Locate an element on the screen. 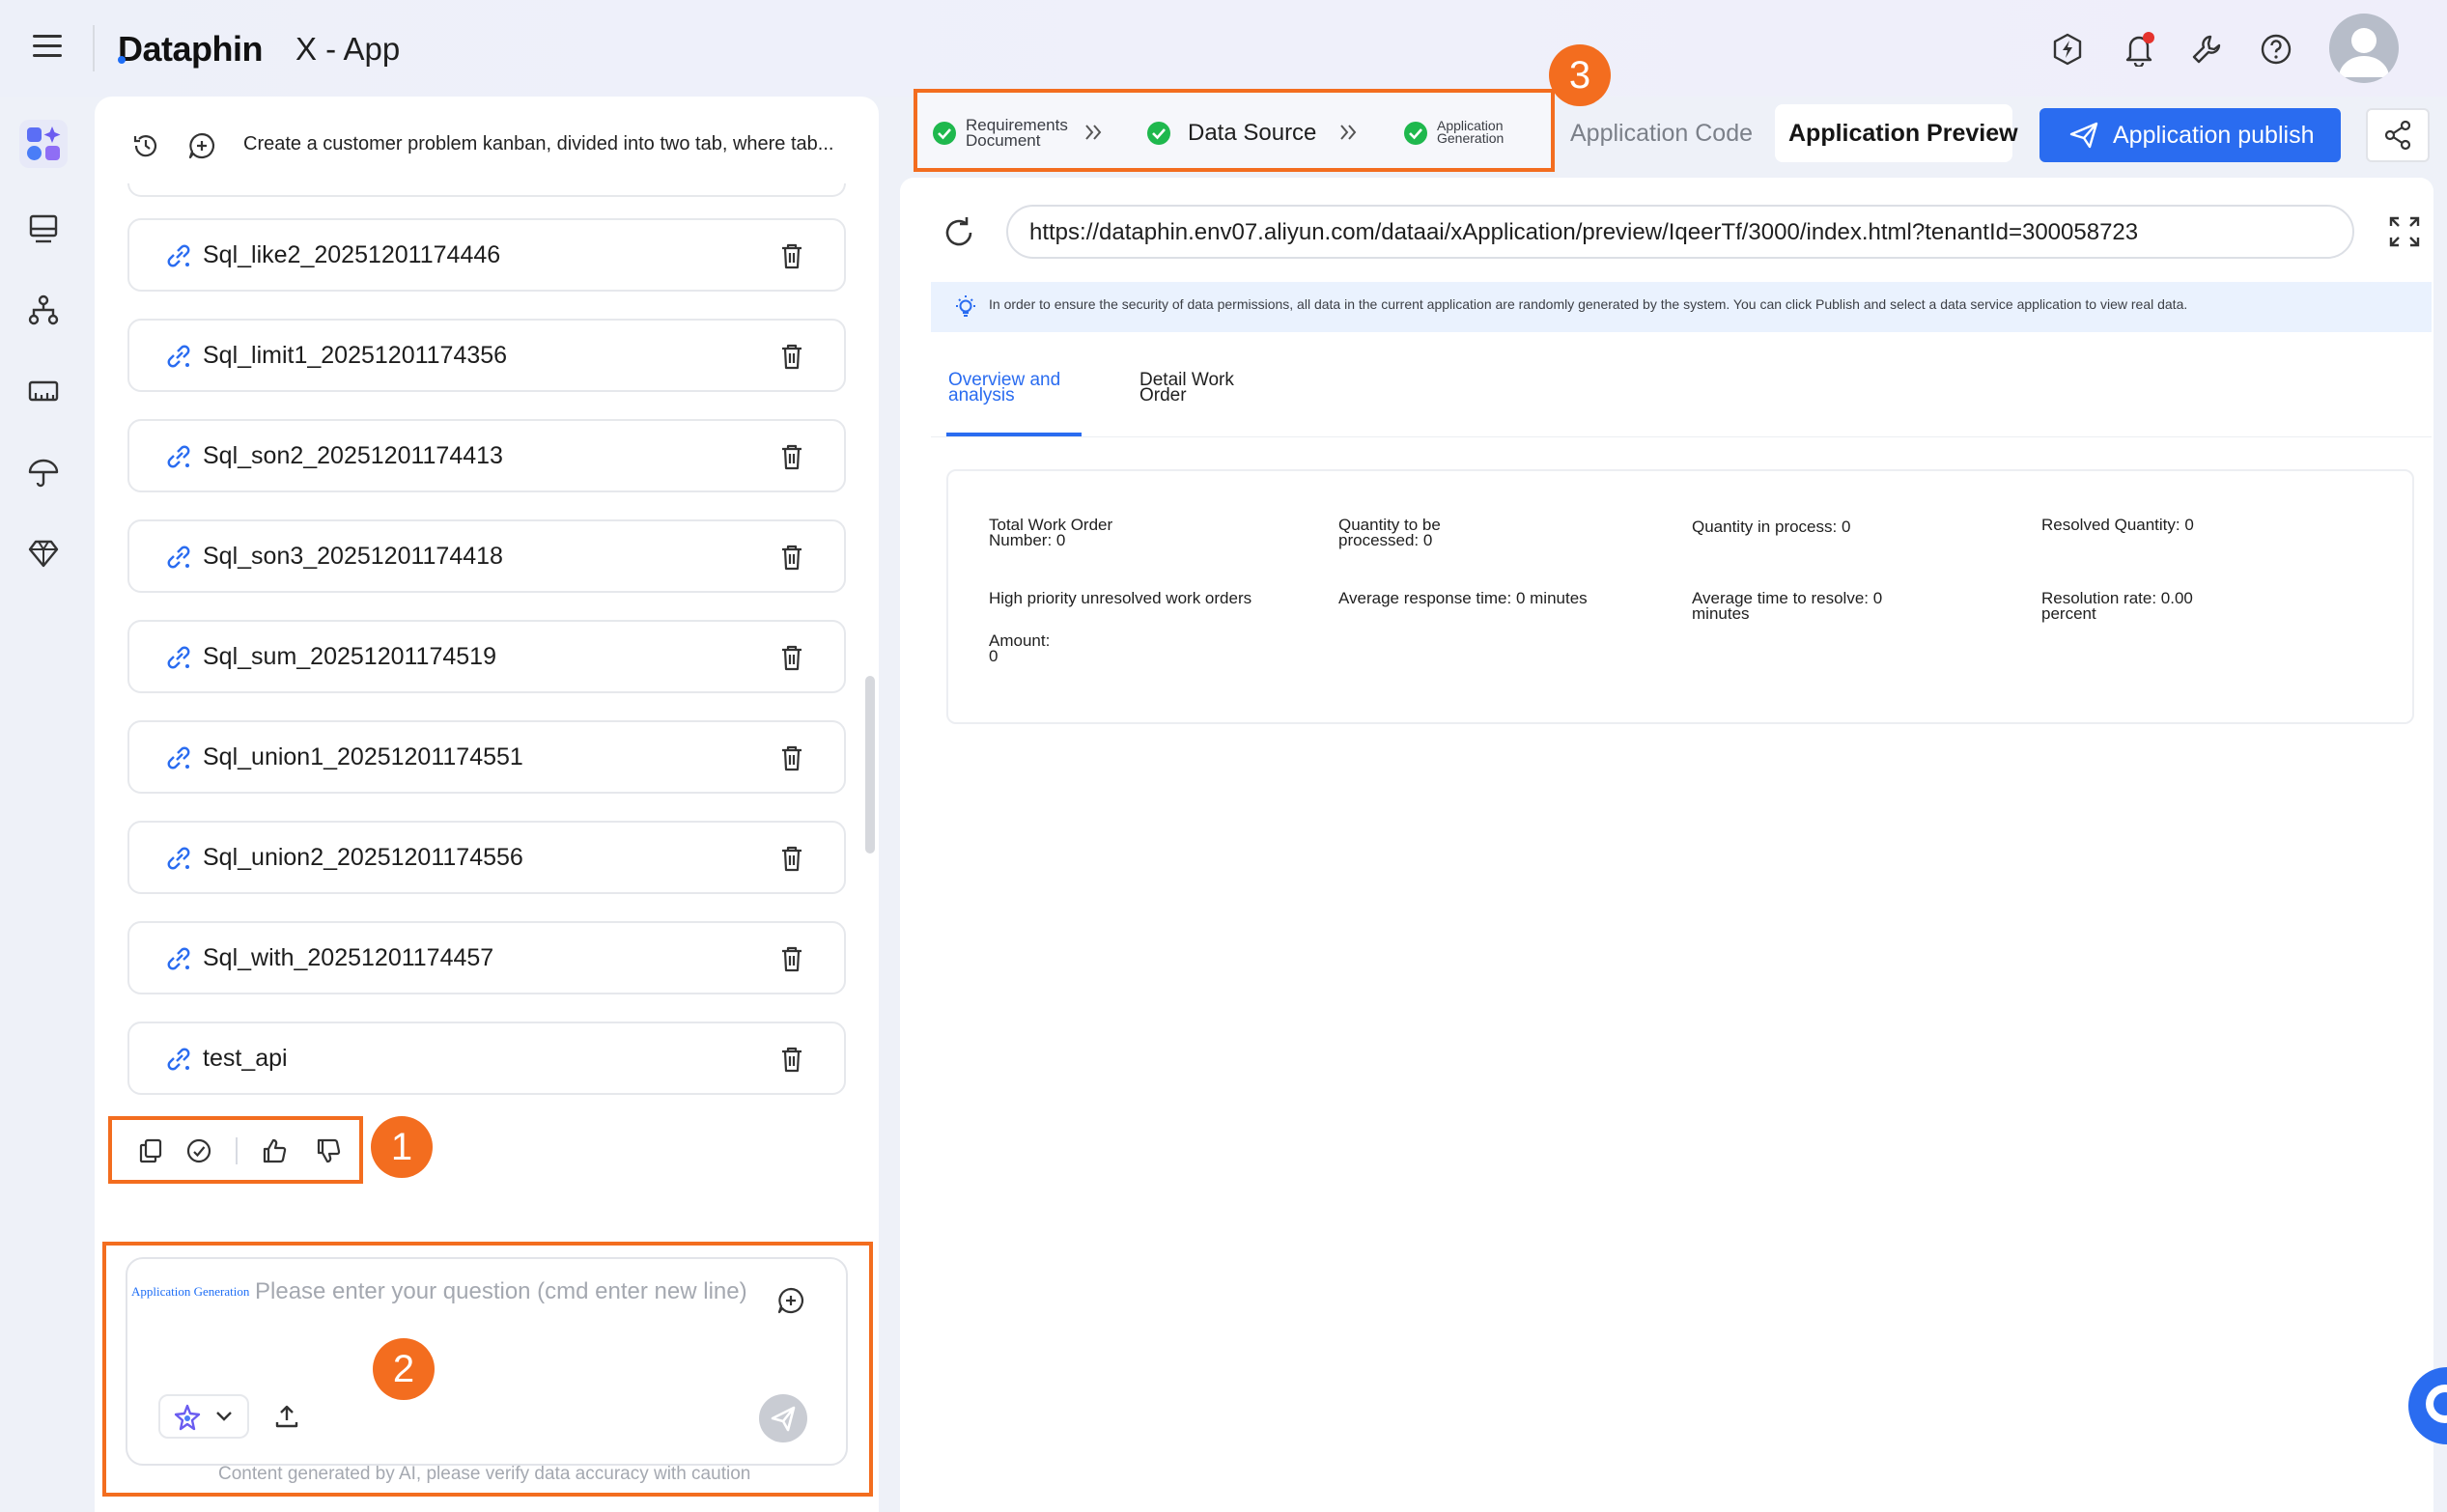  check-icon is located at coordinates (1158, 134).